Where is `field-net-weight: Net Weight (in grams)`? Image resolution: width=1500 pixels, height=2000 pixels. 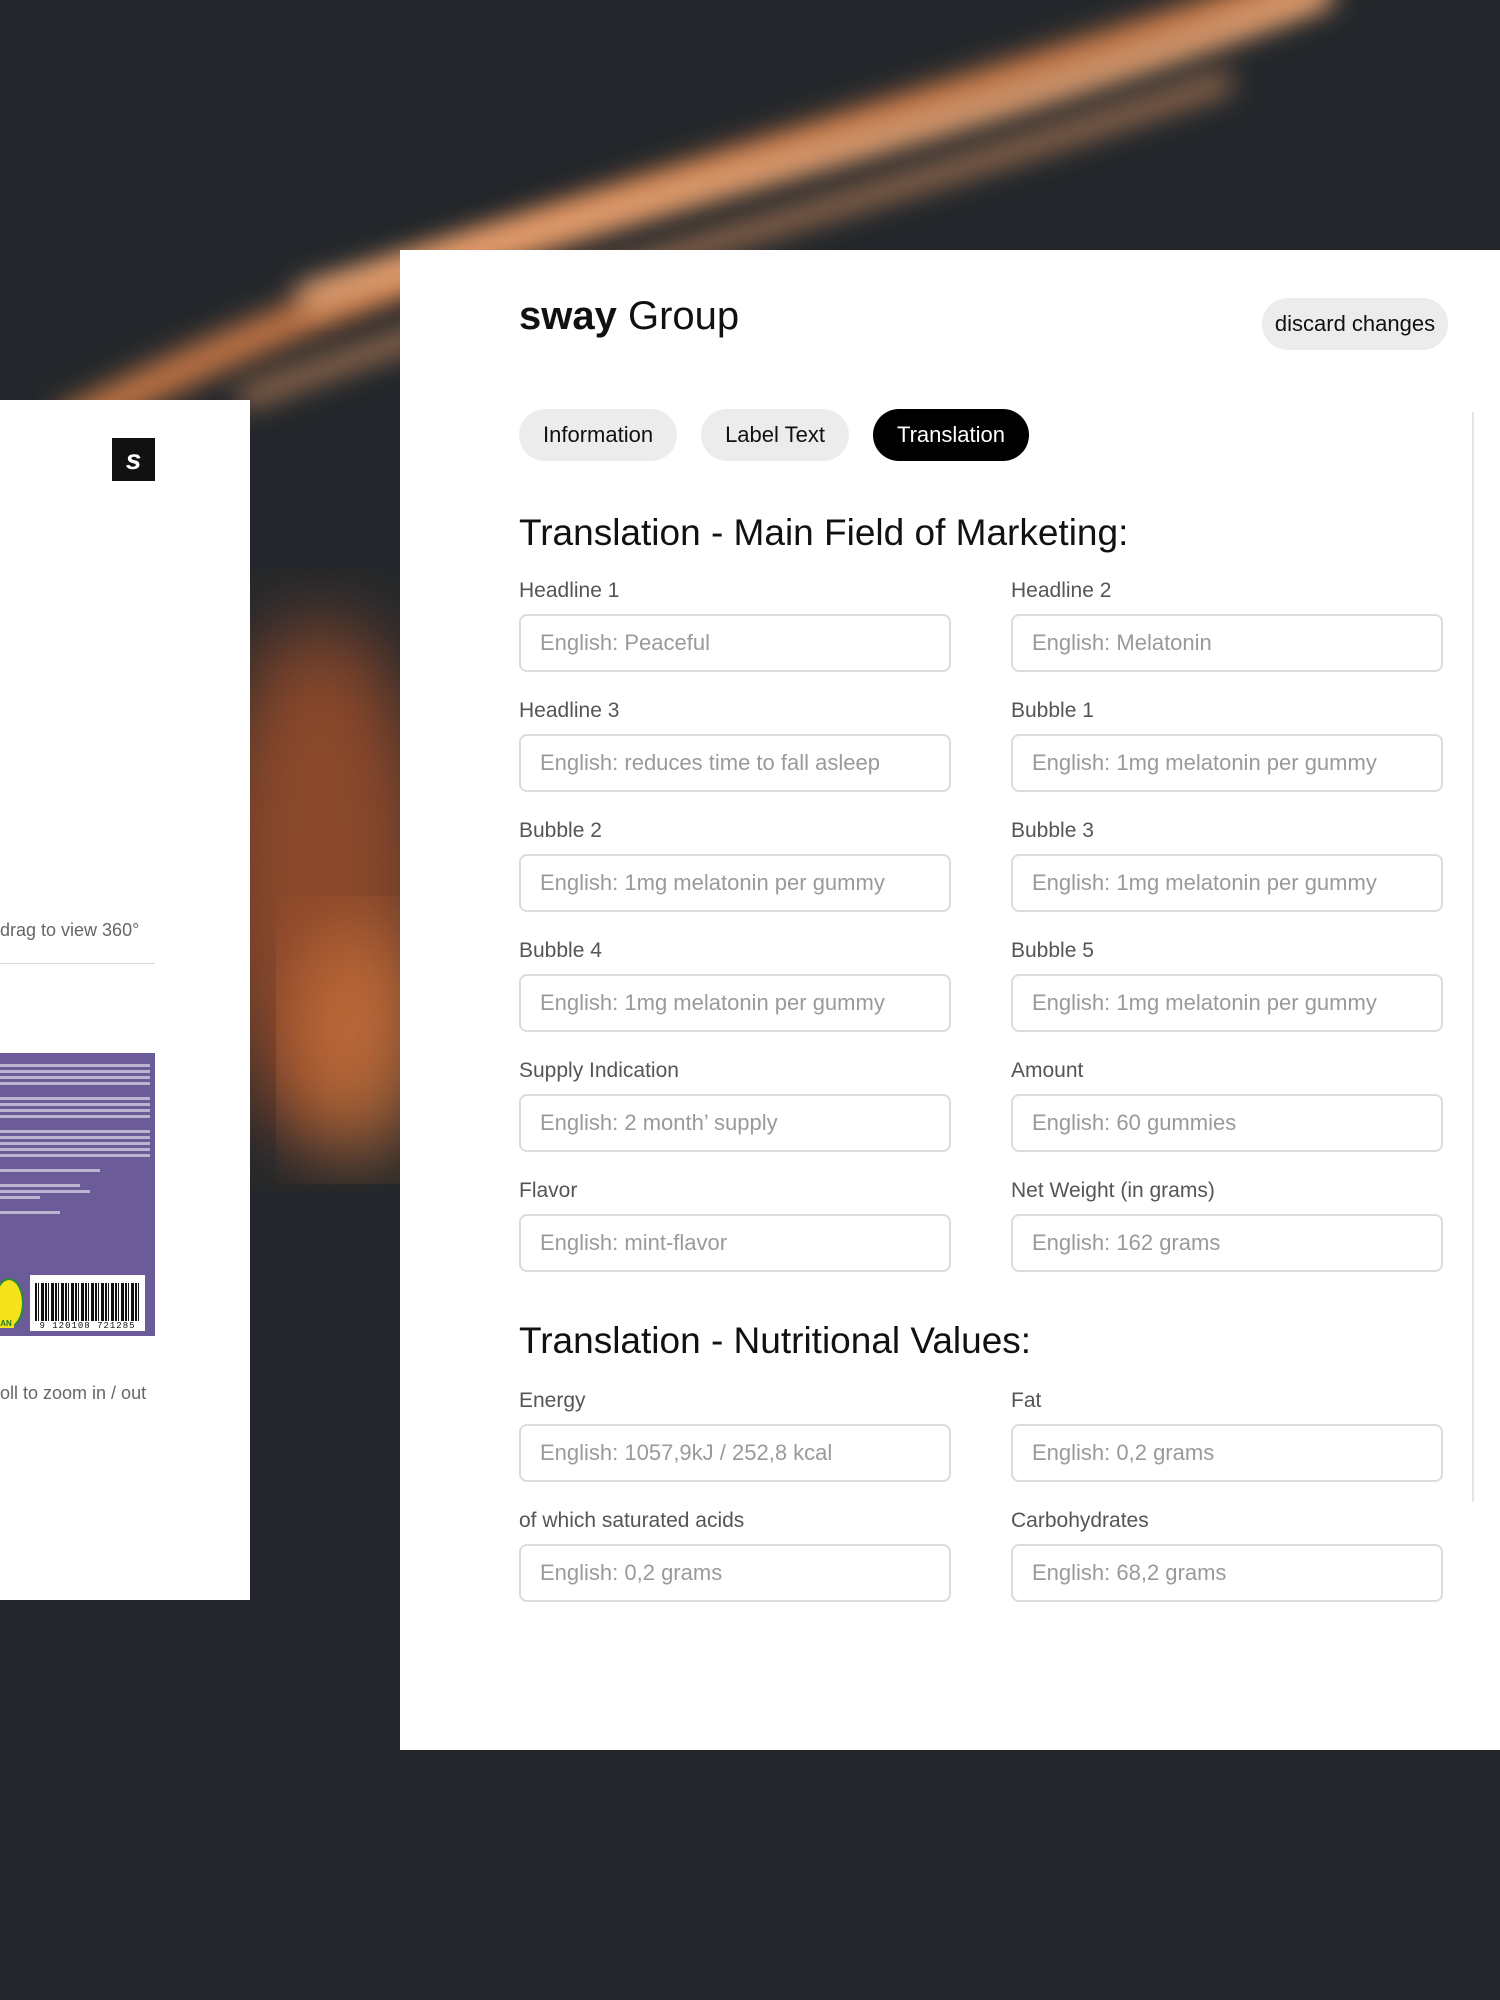 field-net-weight: Net Weight (in grams) is located at coordinates (1227, 1238).